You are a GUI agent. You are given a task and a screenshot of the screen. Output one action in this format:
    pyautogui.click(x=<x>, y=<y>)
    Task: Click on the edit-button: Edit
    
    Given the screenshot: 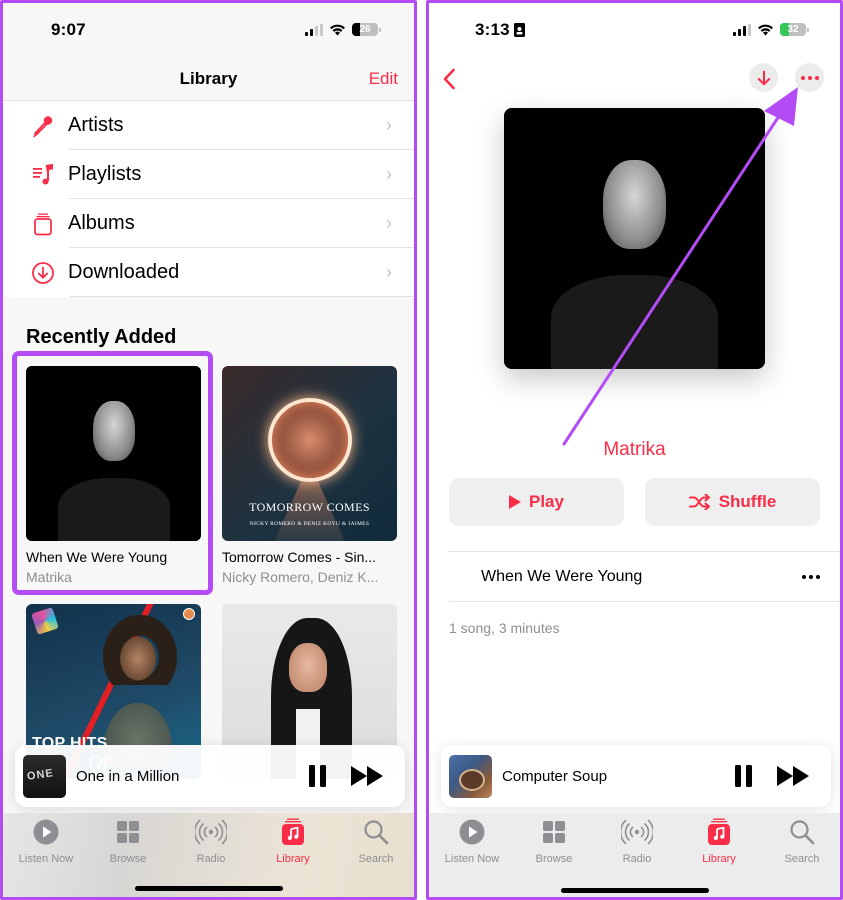 What is the action you would take?
    pyautogui.click(x=383, y=79)
    